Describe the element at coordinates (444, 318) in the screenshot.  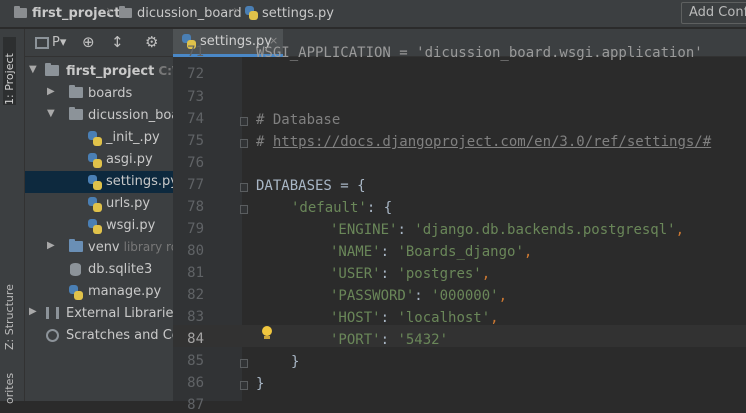
I see `dict-value: 'localhost'` at that location.